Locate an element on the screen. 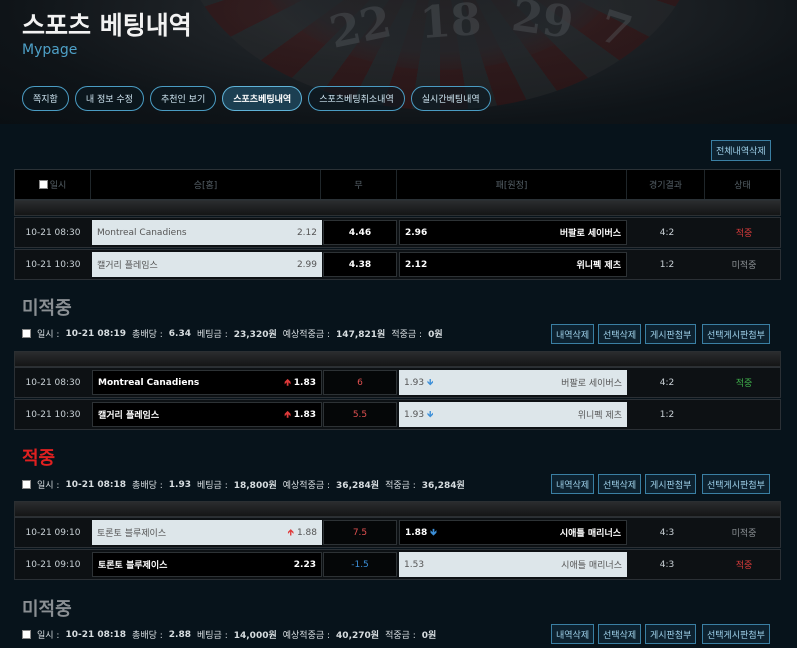 The width and height of the screenshot is (797, 648). draw-cell: 5.5 is located at coordinates (360, 414).